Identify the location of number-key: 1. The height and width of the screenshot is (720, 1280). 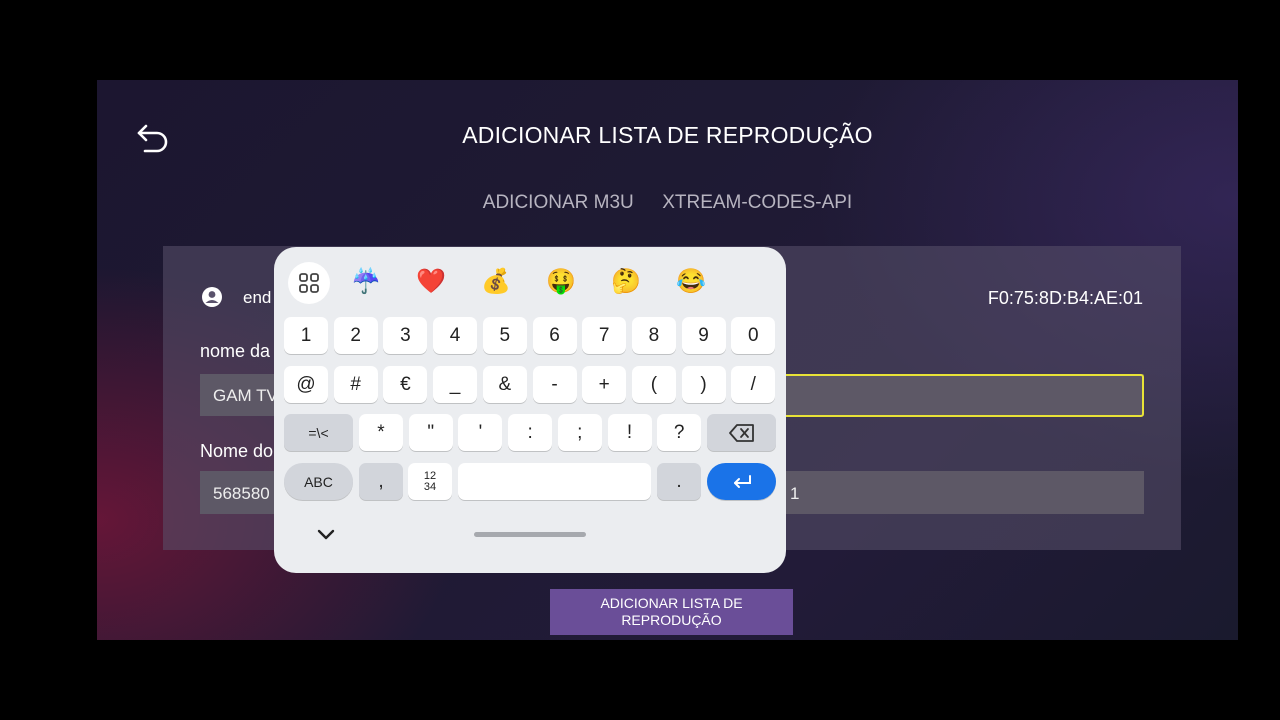
(306, 335).